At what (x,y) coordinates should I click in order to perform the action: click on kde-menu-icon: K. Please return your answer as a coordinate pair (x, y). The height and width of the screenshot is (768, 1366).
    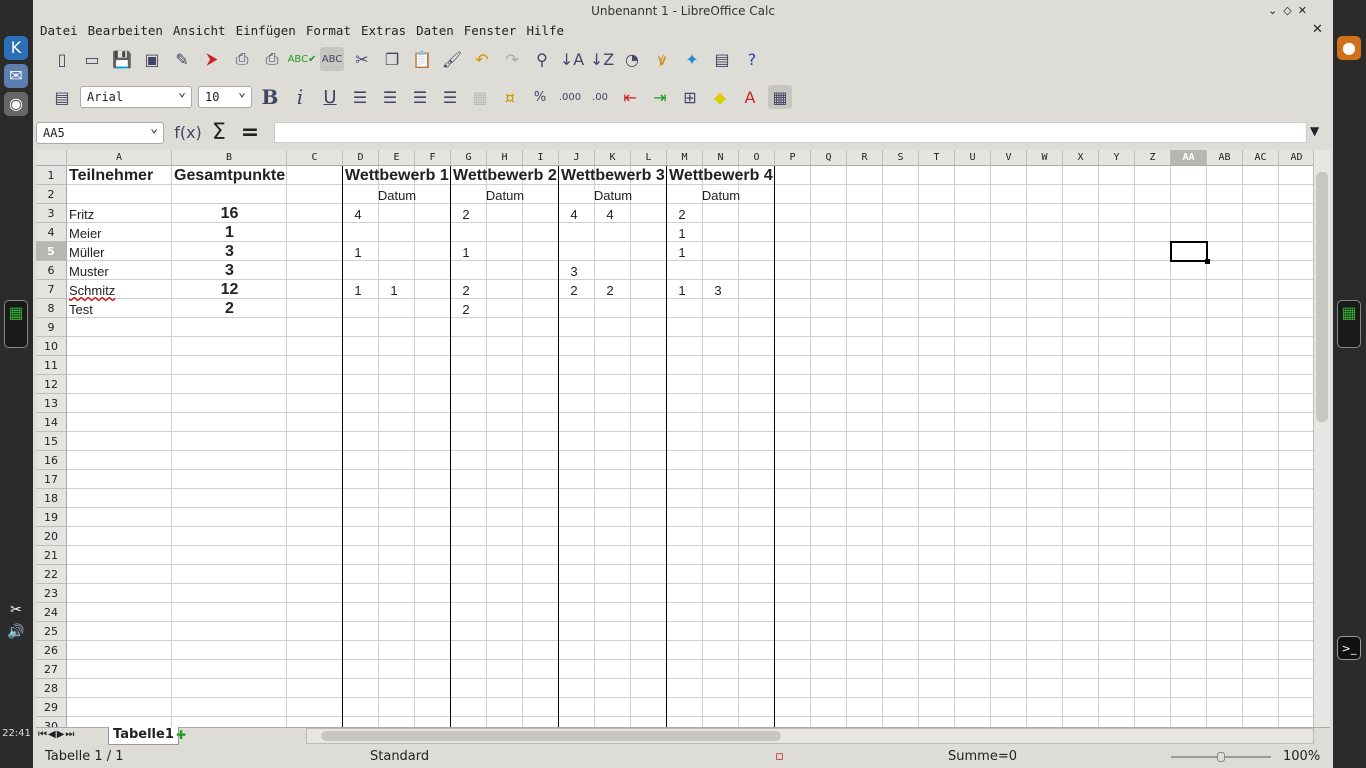
    Looking at the image, I should click on (16, 48).